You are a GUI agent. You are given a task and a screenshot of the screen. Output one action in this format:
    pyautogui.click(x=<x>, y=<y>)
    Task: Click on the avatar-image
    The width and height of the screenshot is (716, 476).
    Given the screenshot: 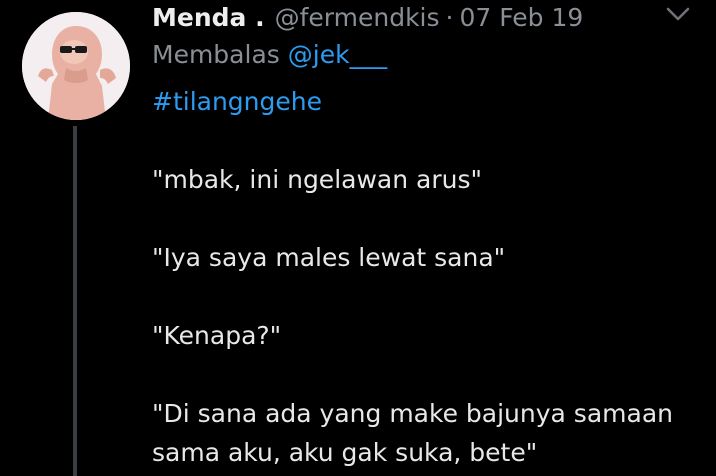 What is the action you would take?
    pyautogui.click(x=76, y=66)
    